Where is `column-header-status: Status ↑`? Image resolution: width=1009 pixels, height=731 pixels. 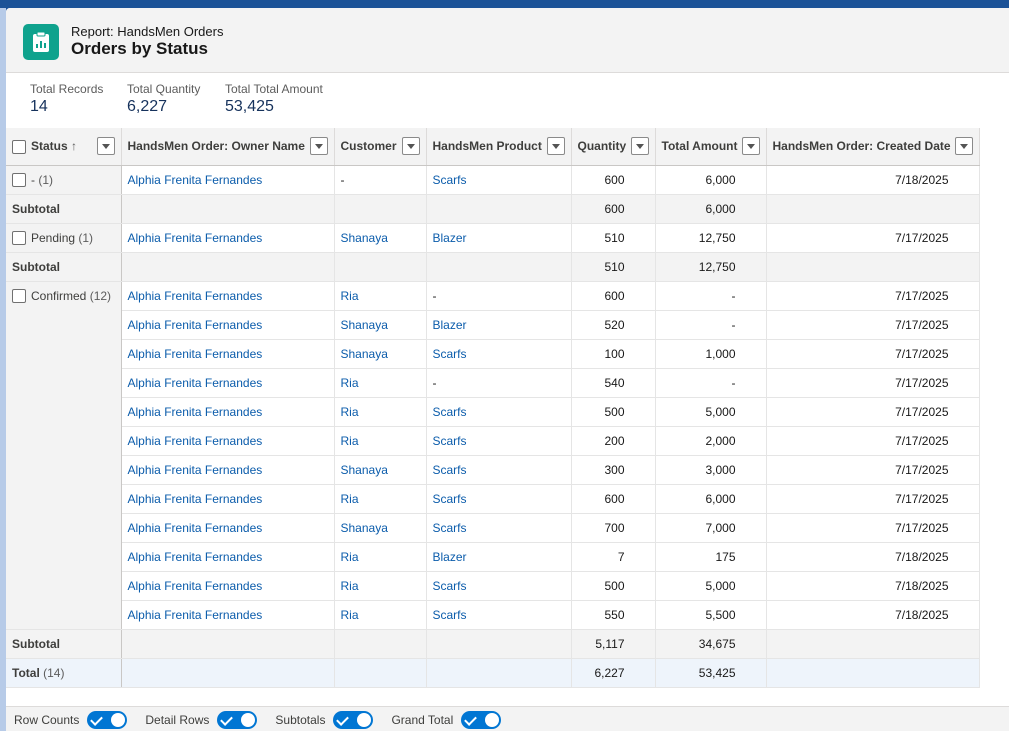 column-header-status: Status ↑ is located at coordinates (64, 147).